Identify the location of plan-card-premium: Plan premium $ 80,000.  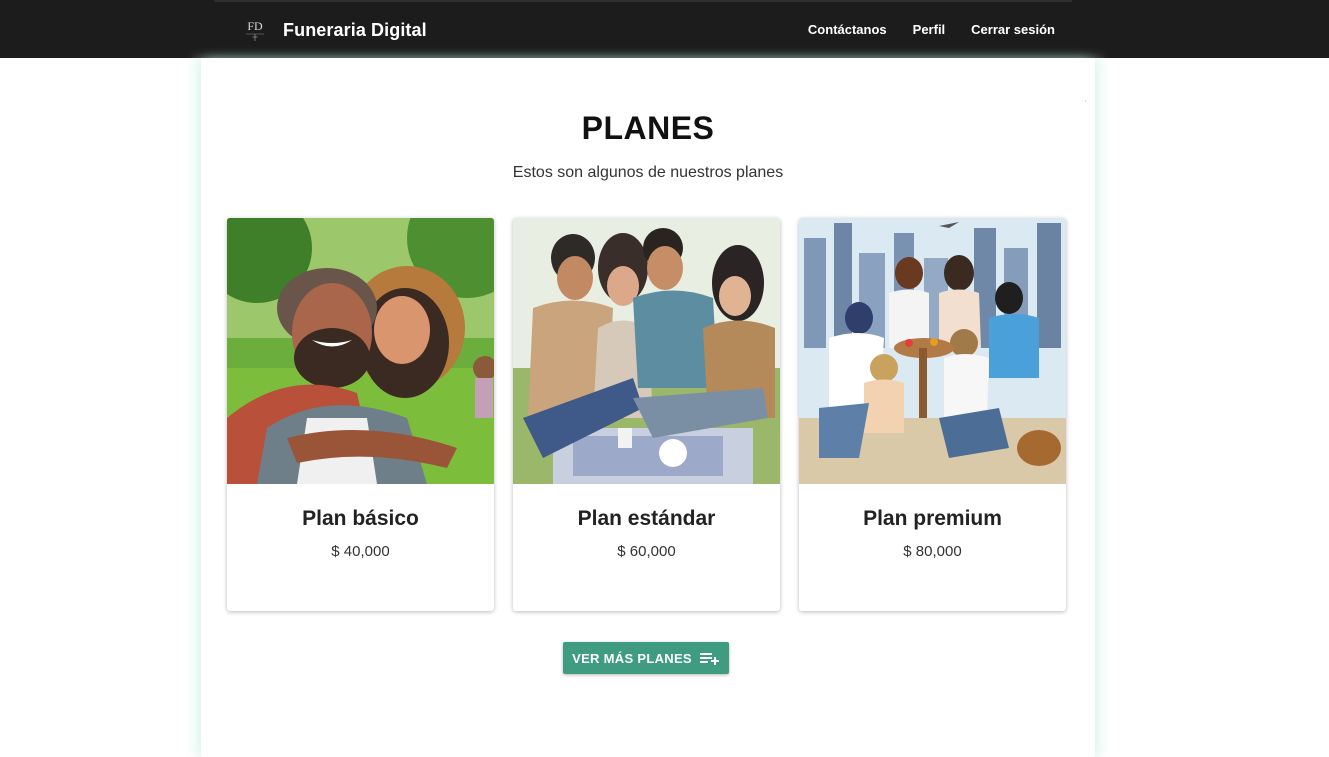
(932, 414).